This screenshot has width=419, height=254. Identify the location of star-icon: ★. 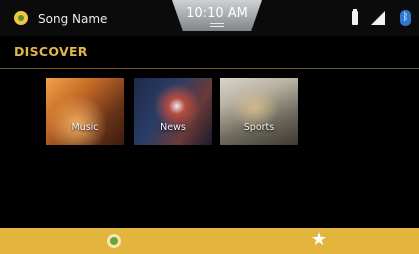
(319, 240).